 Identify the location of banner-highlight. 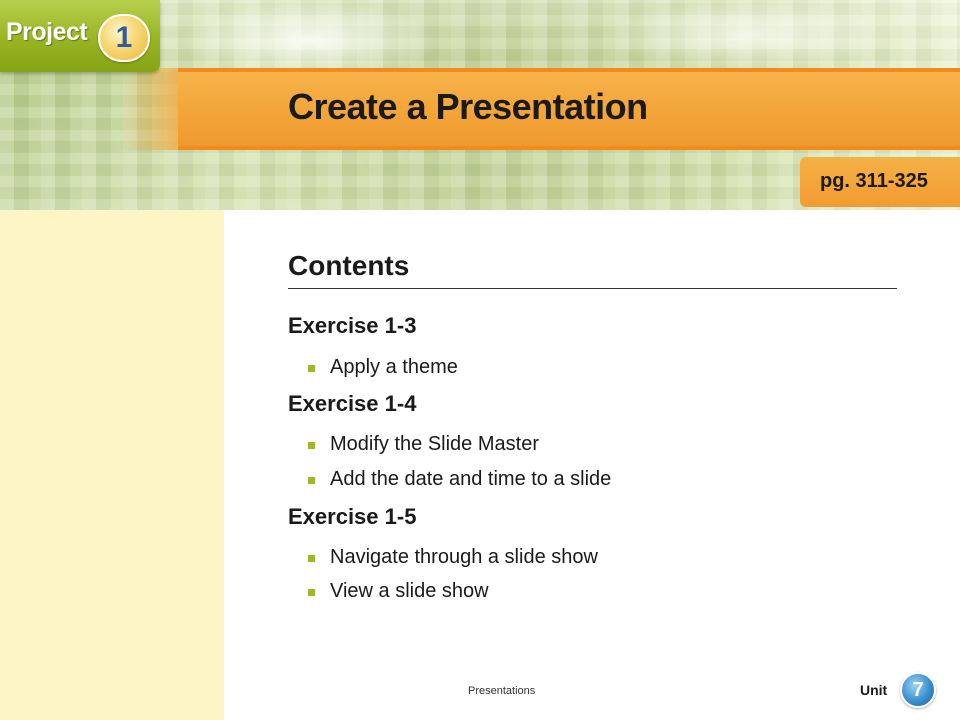
(750, 35).